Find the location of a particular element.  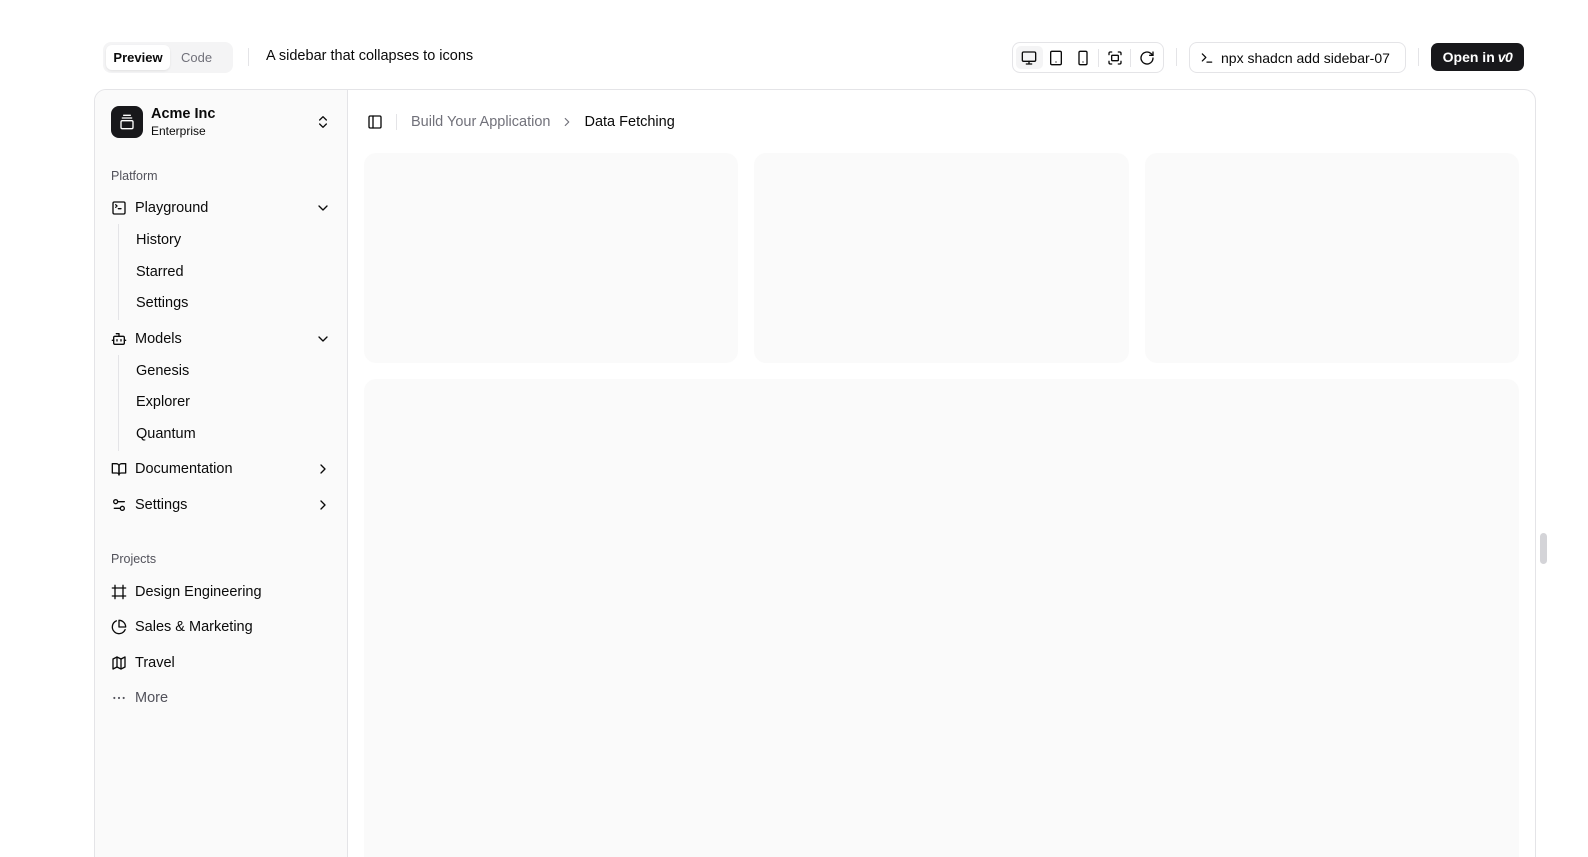

breadcrumb: Build Your Application Data Fetching is located at coordinates (519, 122).